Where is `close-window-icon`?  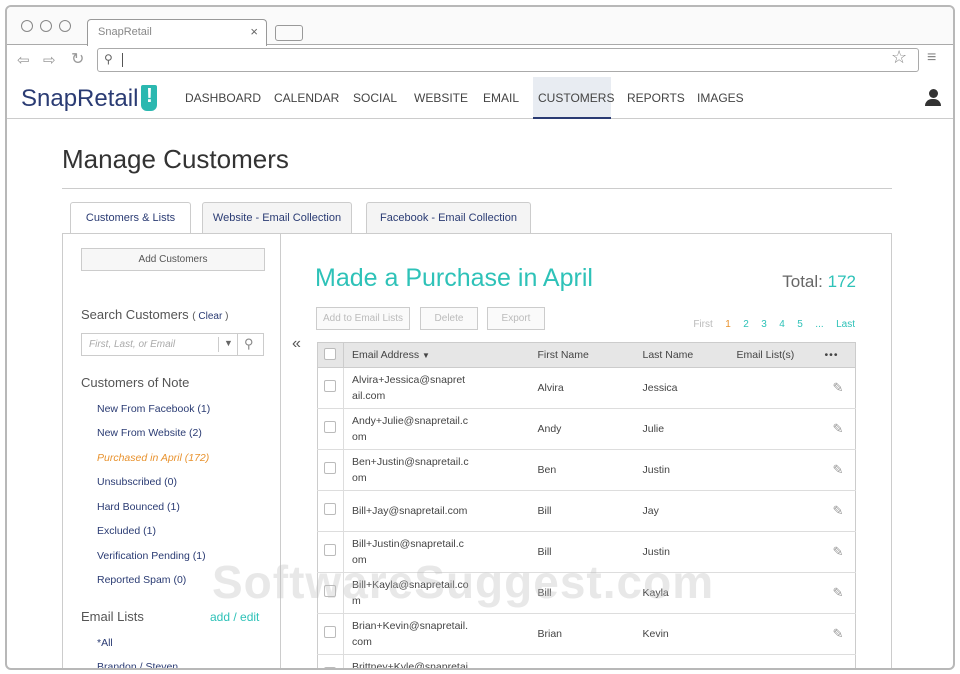 close-window-icon is located at coordinates (27, 26).